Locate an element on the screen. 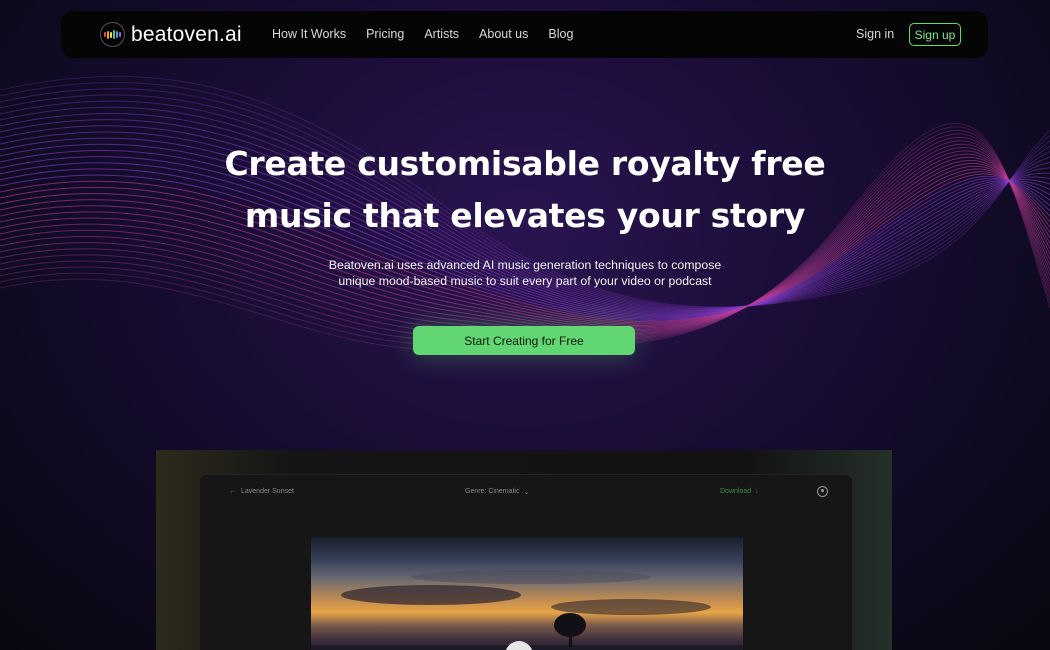  logo-icon is located at coordinates (112, 34).